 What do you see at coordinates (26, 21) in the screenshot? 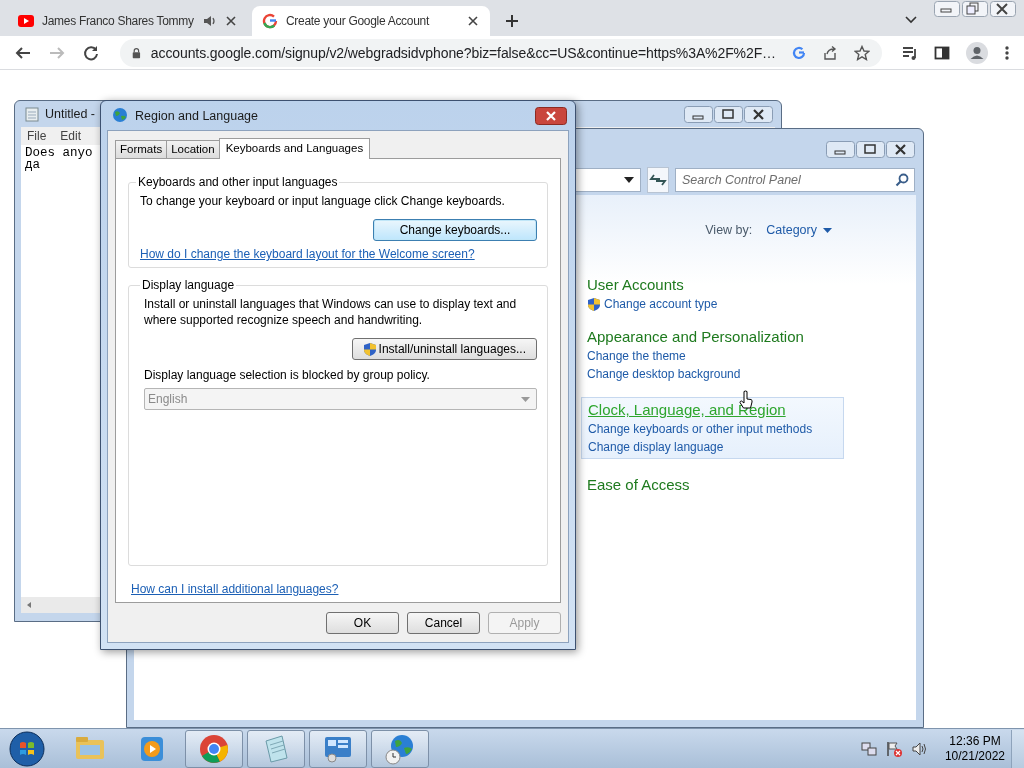
I see `video-icon` at bounding box center [26, 21].